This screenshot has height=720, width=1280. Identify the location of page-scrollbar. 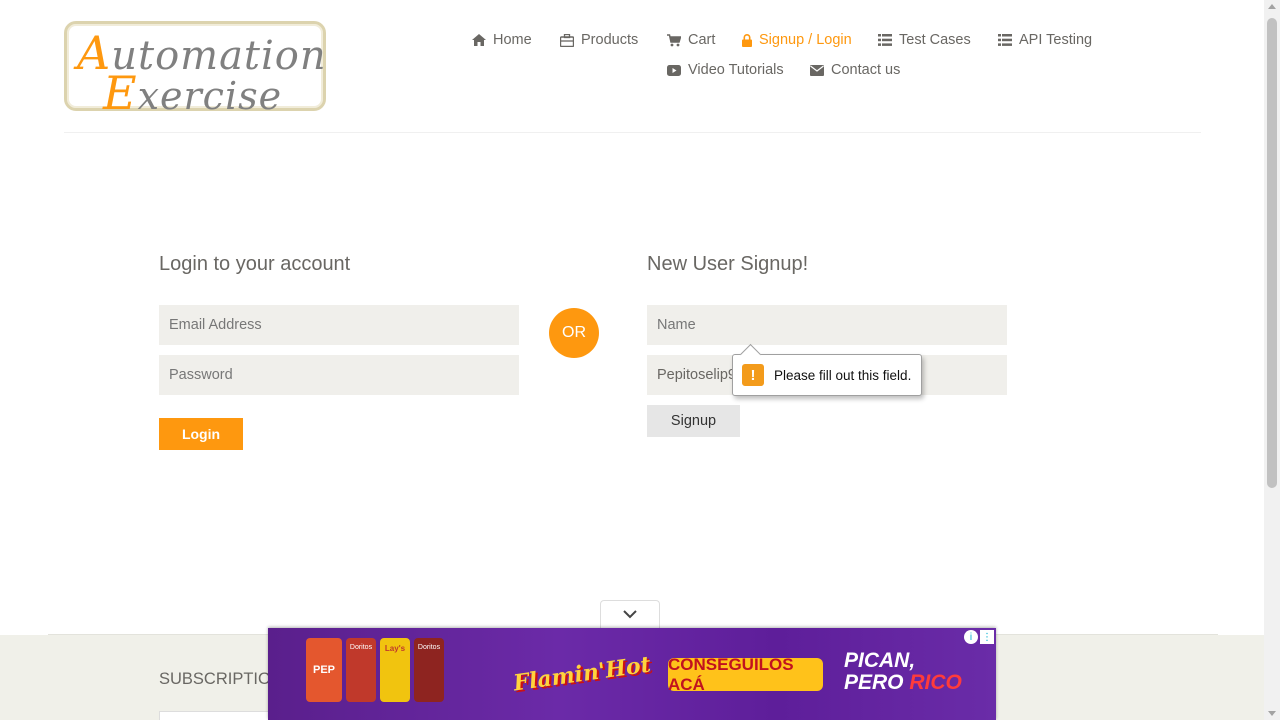
(1272, 360).